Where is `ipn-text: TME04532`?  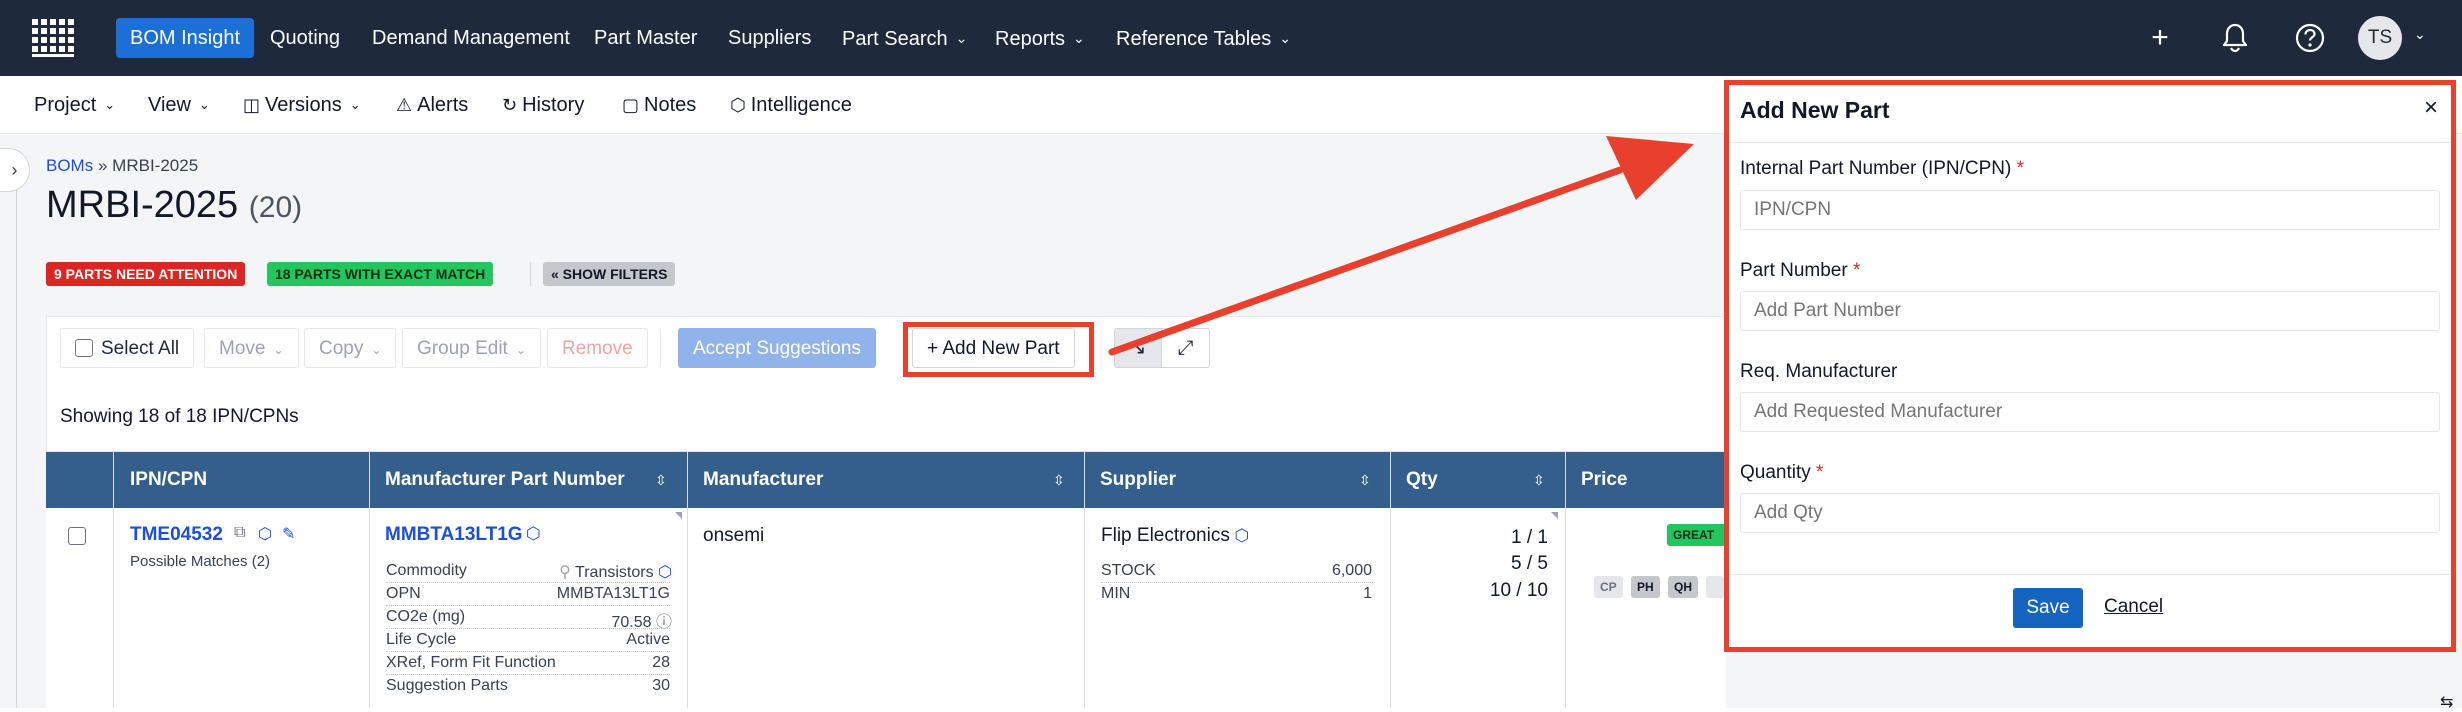
ipn-text: TME04532 is located at coordinates (176, 534).